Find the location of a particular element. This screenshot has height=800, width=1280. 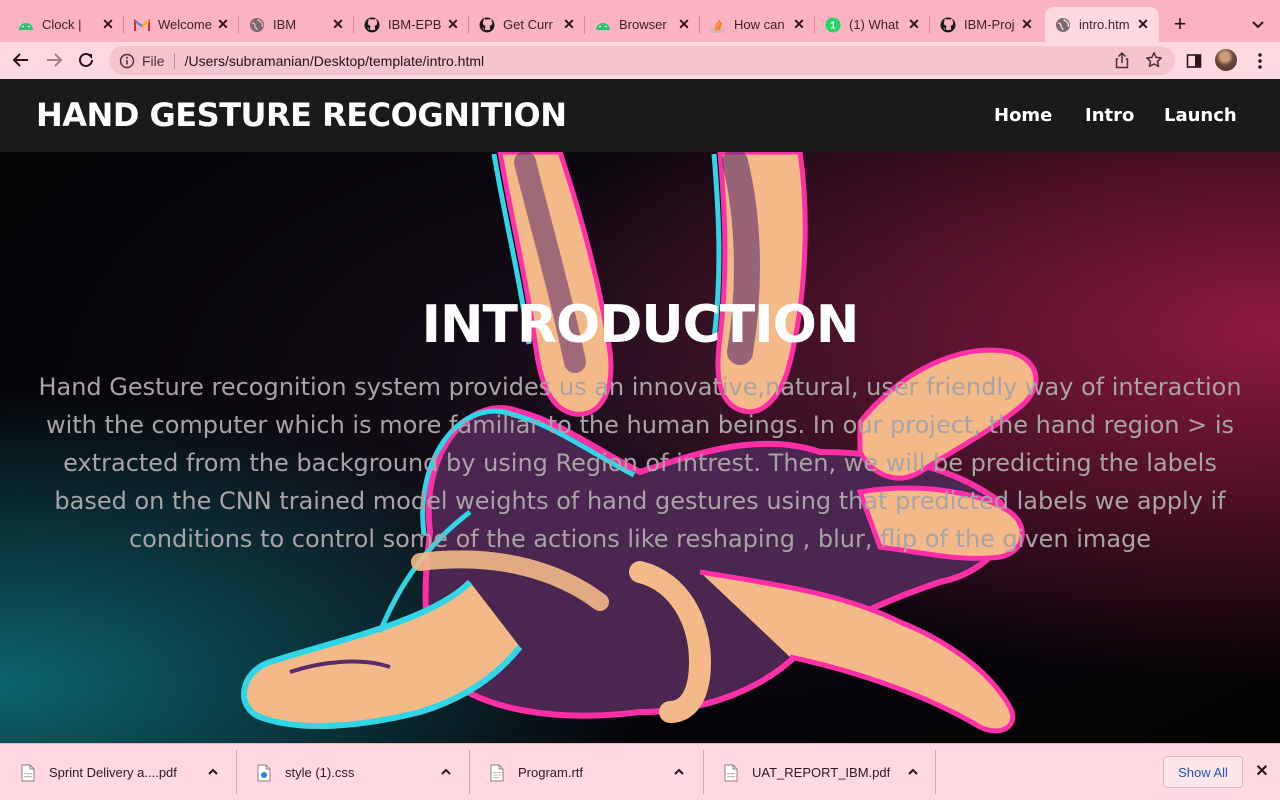

tab-title: IBM-EPB is located at coordinates (415, 24).